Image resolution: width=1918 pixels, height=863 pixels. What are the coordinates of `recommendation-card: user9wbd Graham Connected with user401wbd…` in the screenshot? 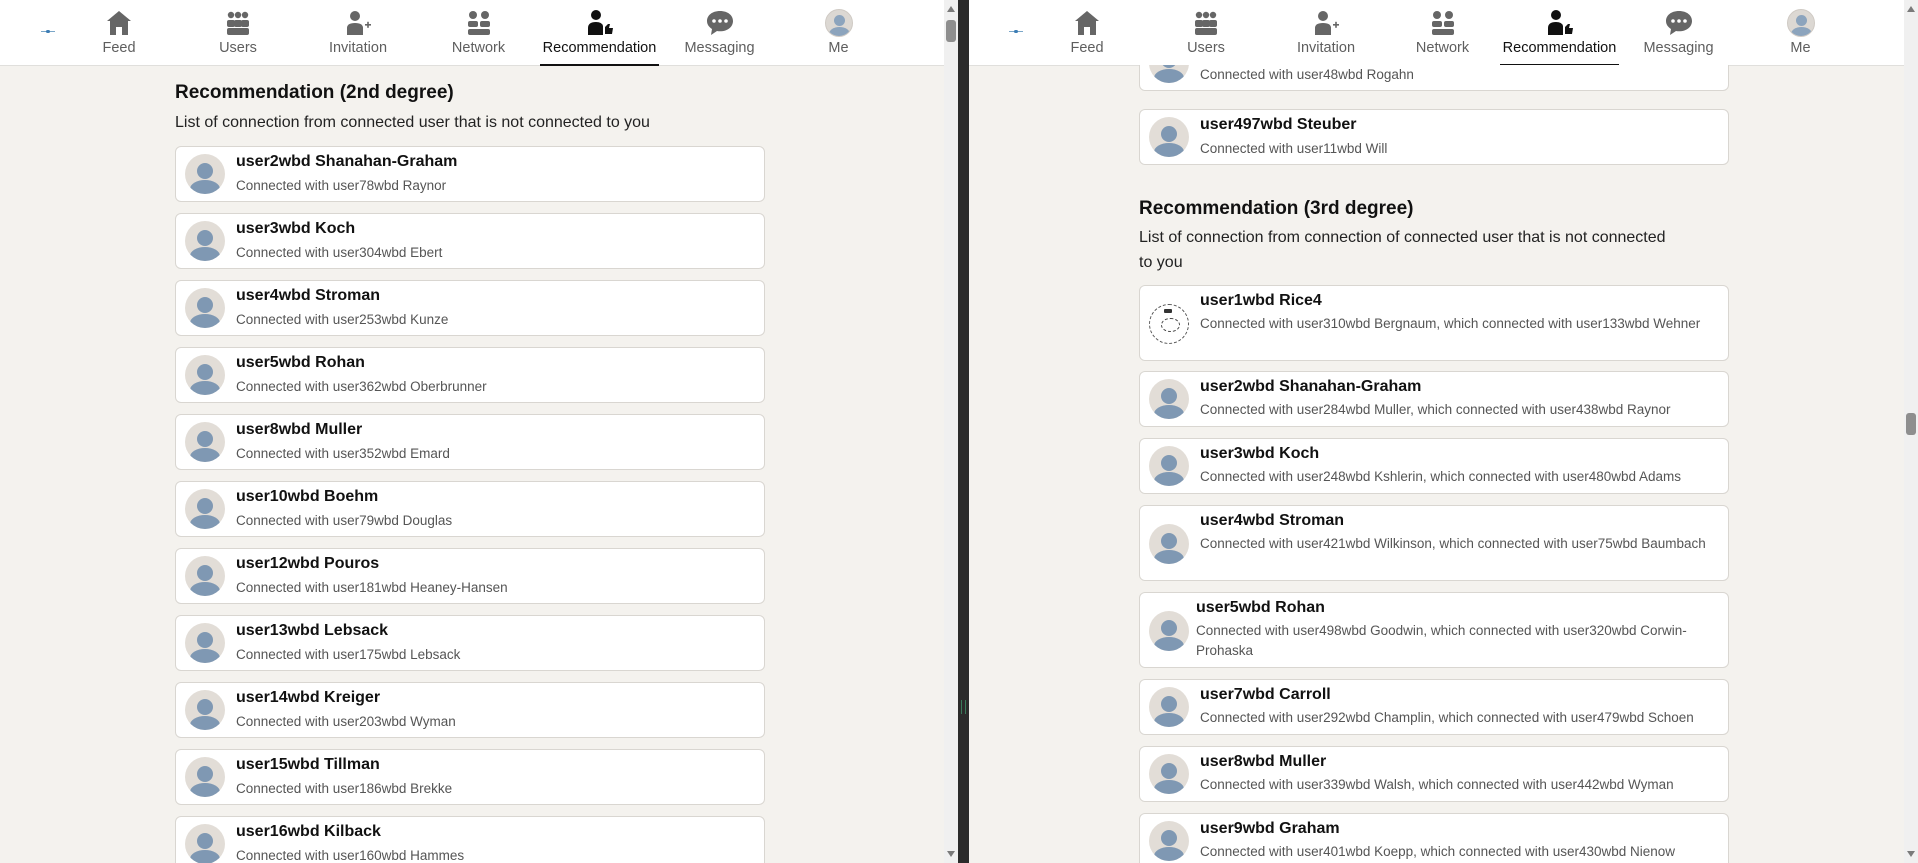 It's located at (1434, 838).